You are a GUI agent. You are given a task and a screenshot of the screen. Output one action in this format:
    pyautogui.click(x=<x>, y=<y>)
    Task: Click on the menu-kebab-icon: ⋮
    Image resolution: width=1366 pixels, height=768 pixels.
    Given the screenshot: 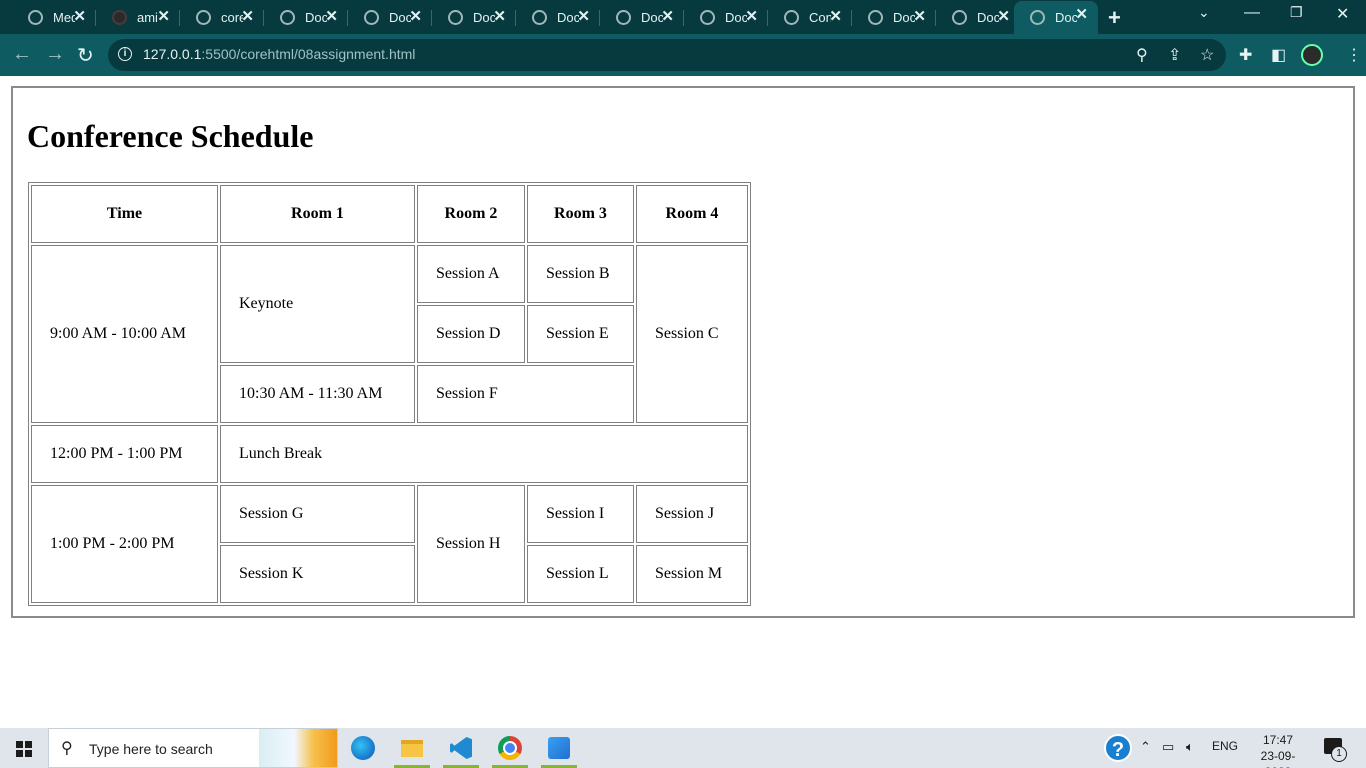 What is the action you would take?
    pyautogui.click(x=1354, y=55)
    